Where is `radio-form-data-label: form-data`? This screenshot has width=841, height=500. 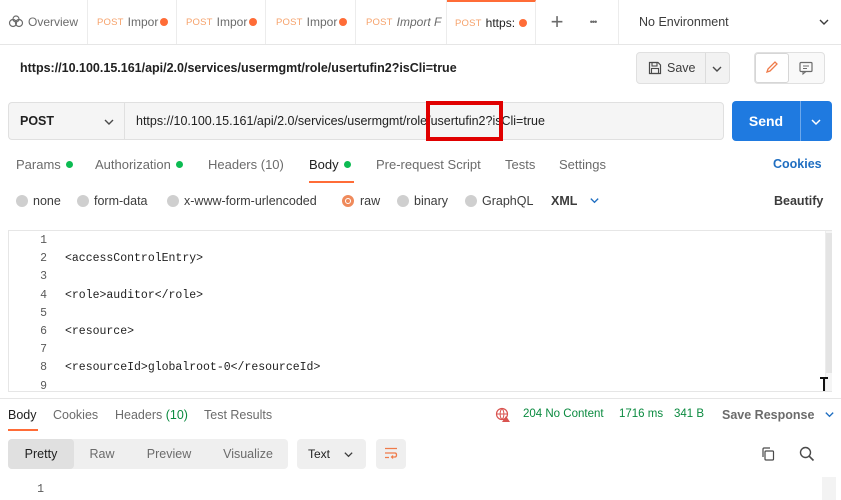 radio-form-data-label: form-data is located at coordinates (121, 201).